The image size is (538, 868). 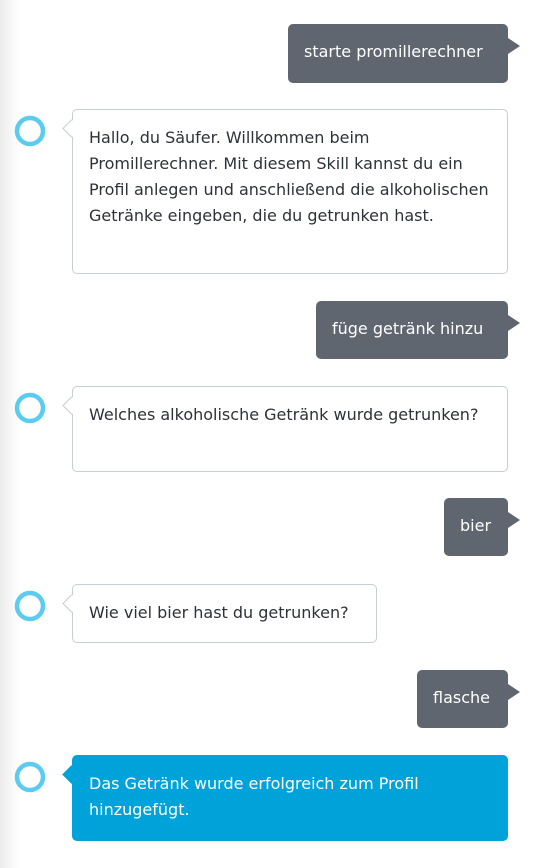 I want to click on user-message: starte promillerechner, so click(x=404, y=53).